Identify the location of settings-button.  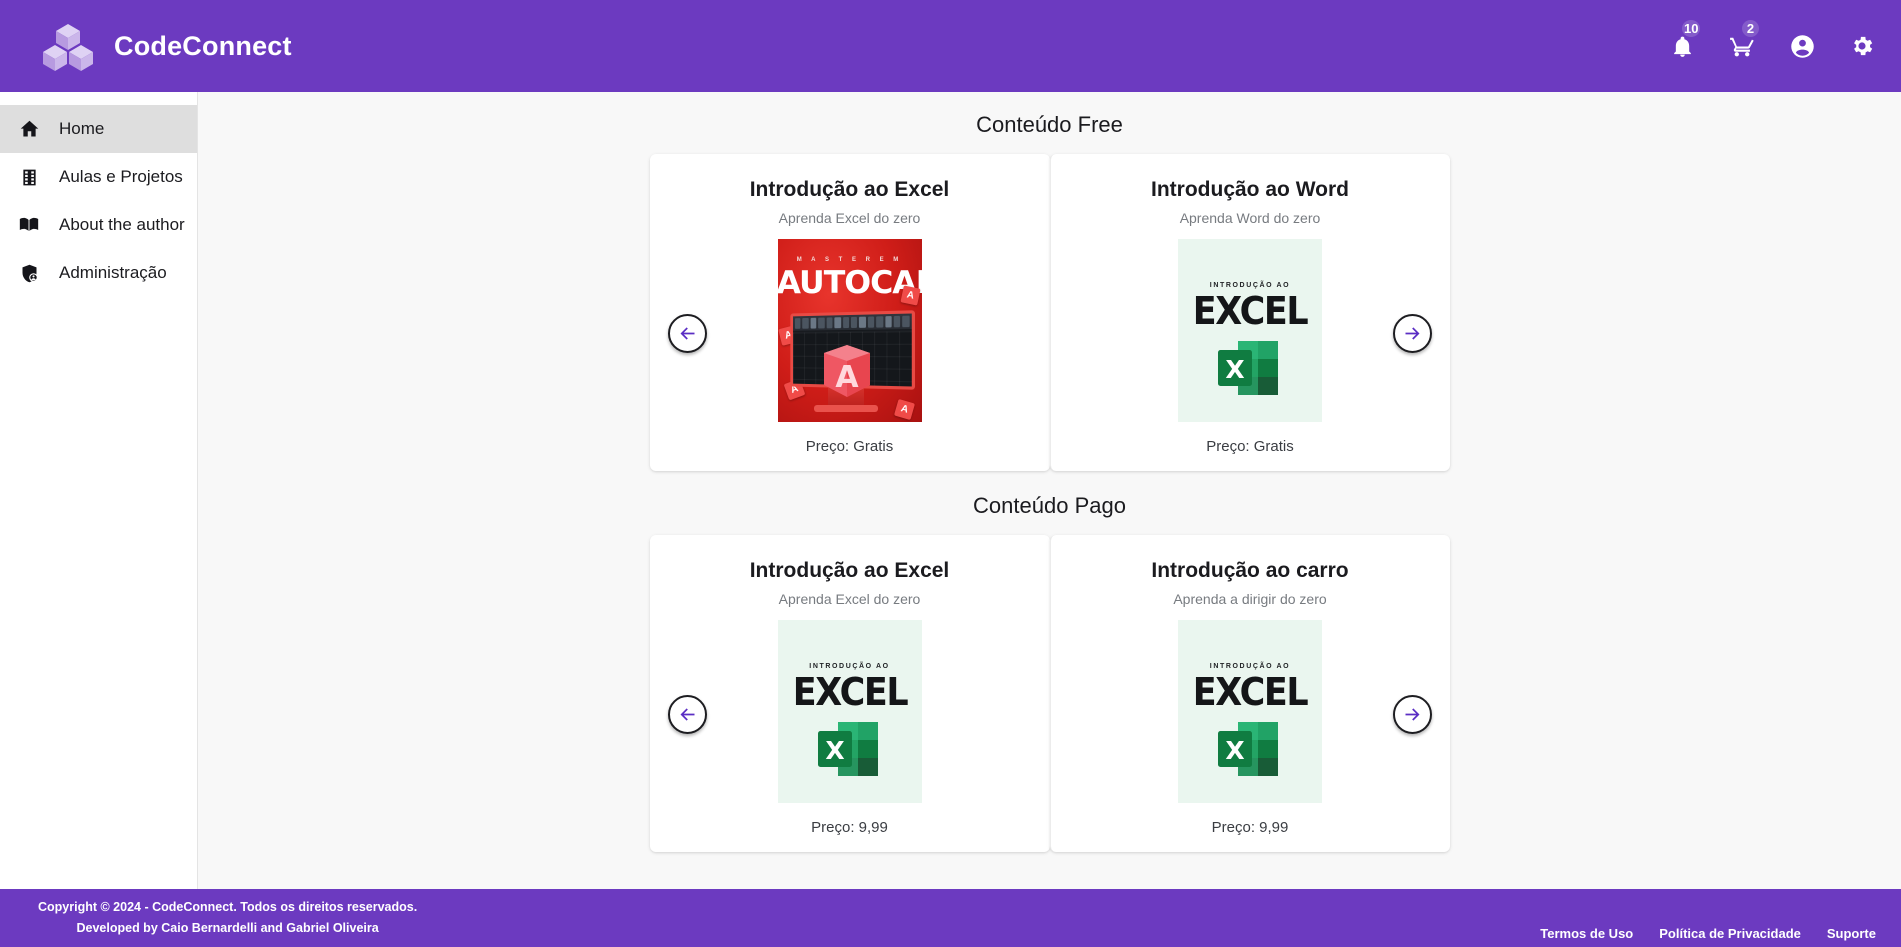
(1862, 46).